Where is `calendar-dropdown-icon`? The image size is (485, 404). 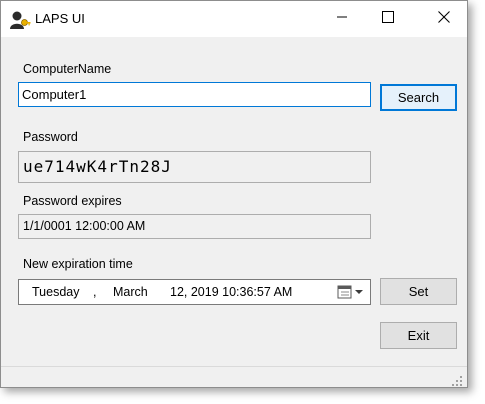 calendar-dropdown-icon is located at coordinates (352, 294).